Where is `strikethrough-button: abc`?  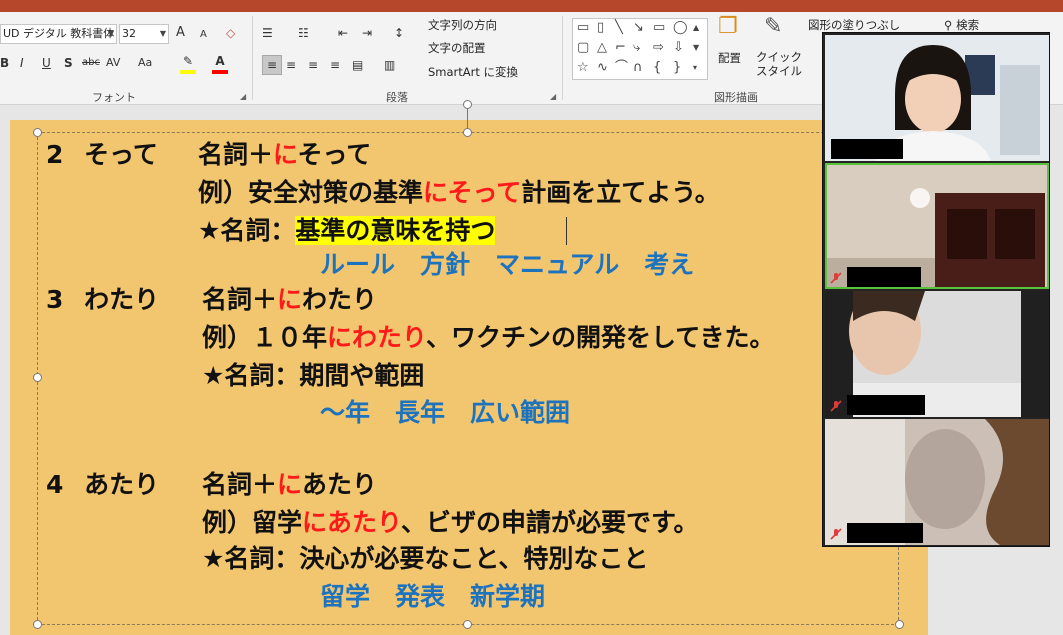 strikethrough-button: abc is located at coordinates (91, 63).